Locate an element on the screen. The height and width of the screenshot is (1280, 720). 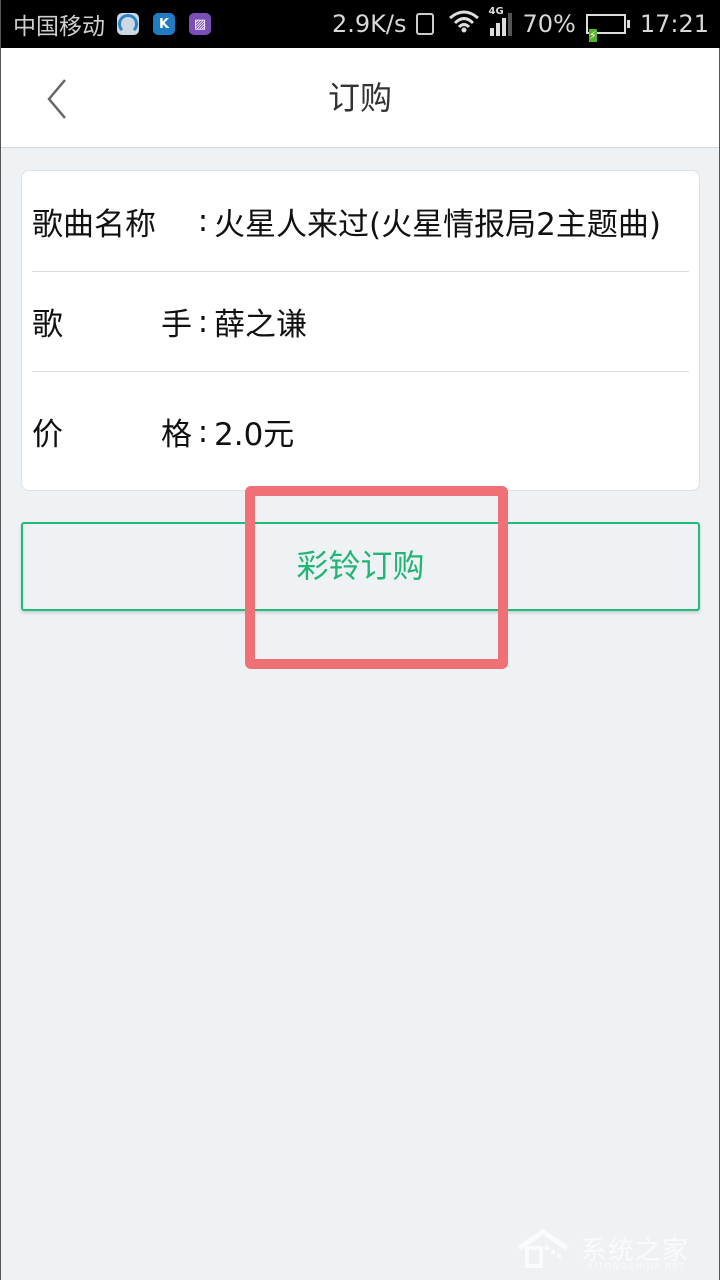
page-title: 订购 is located at coordinates (359, 98).